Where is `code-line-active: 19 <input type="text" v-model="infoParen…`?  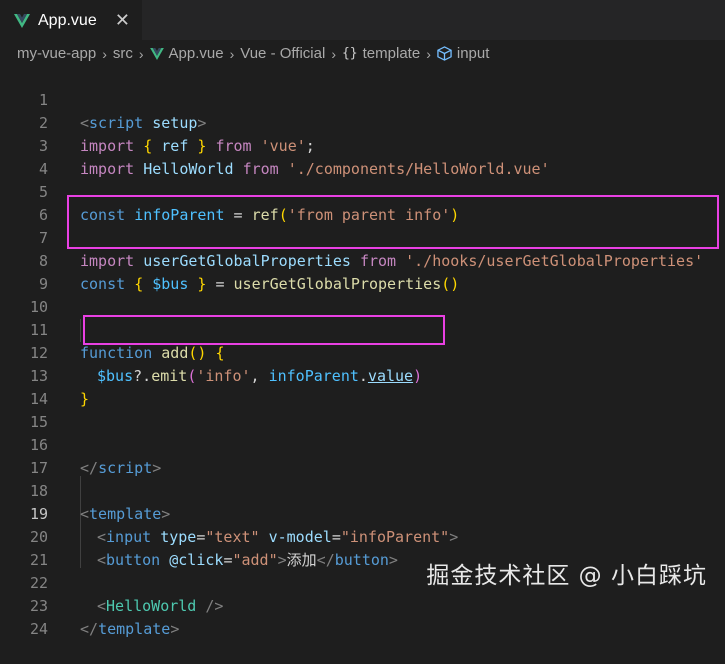 code-line-active: 19 <input type="text" v-model="infoParen… is located at coordinates (362, 513).